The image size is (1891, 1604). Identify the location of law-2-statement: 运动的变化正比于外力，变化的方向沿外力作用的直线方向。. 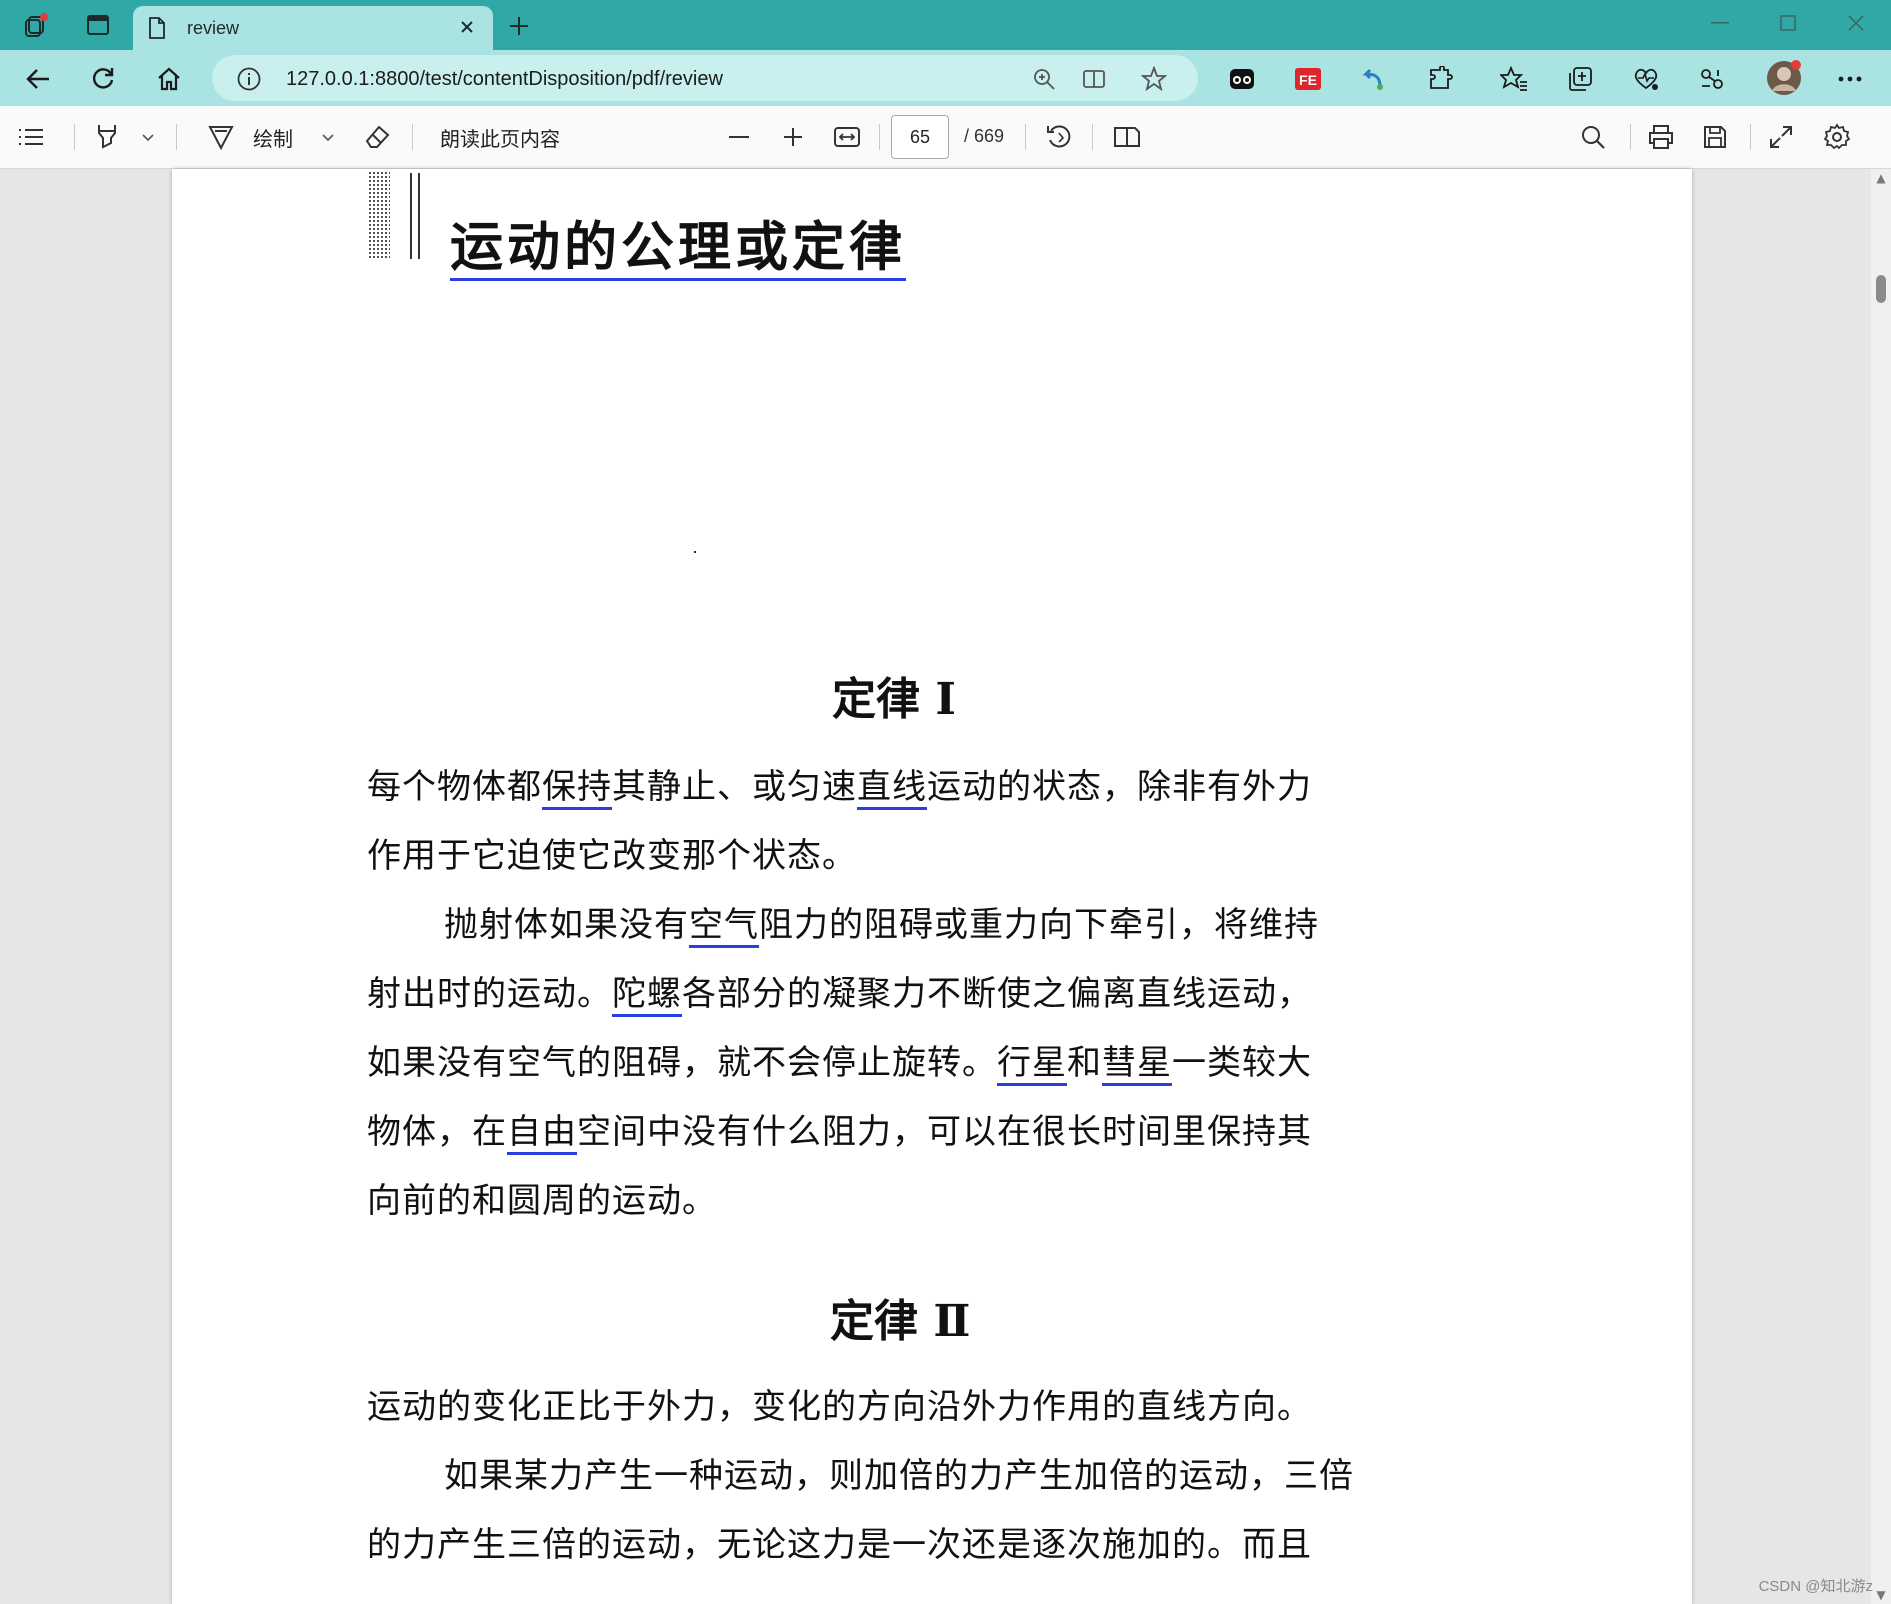
(839, 1407).